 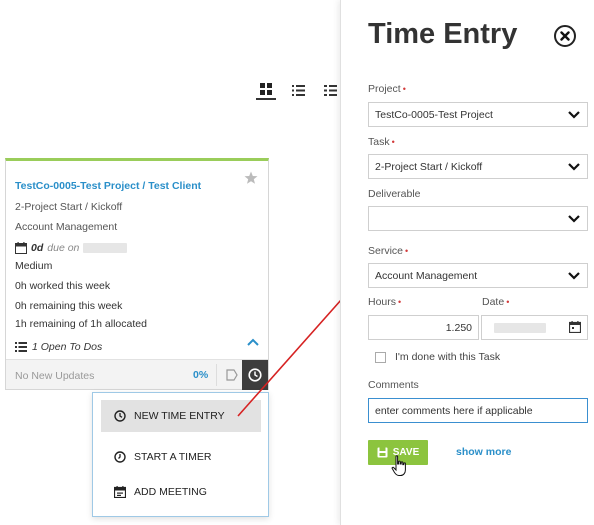 I want to click on task-select: 2-Project Start / Kickoff, so click(x=478, y=166).